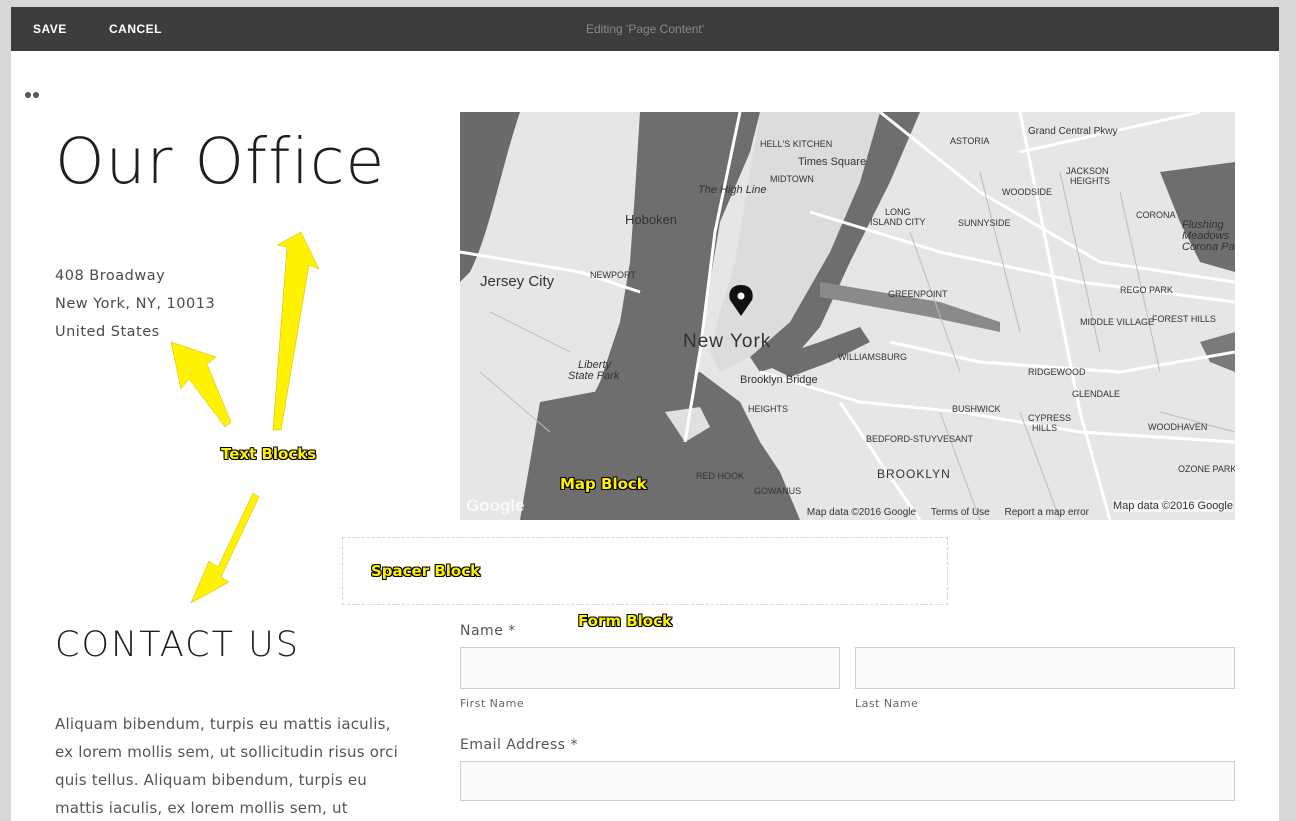 This screenshot has width=1296, height=821. What do you see at coordinates (650, 668) in the screenshot?
I see `first-name-input` at bounding box center [650, 668].